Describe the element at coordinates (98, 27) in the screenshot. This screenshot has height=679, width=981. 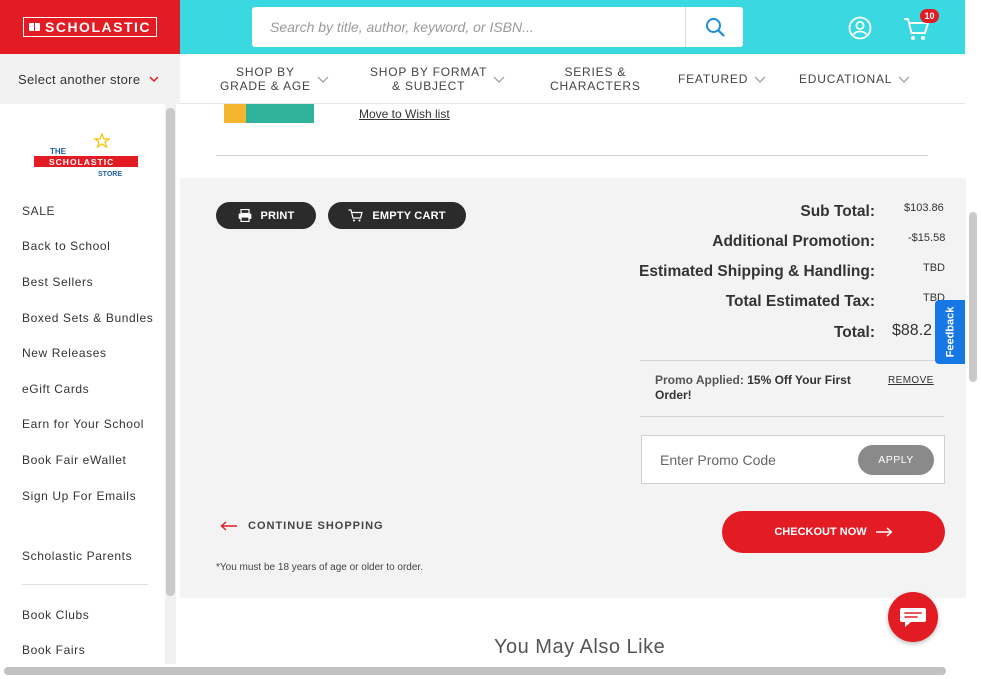
I see `logo-text: SCHOLASTIC` at that location.